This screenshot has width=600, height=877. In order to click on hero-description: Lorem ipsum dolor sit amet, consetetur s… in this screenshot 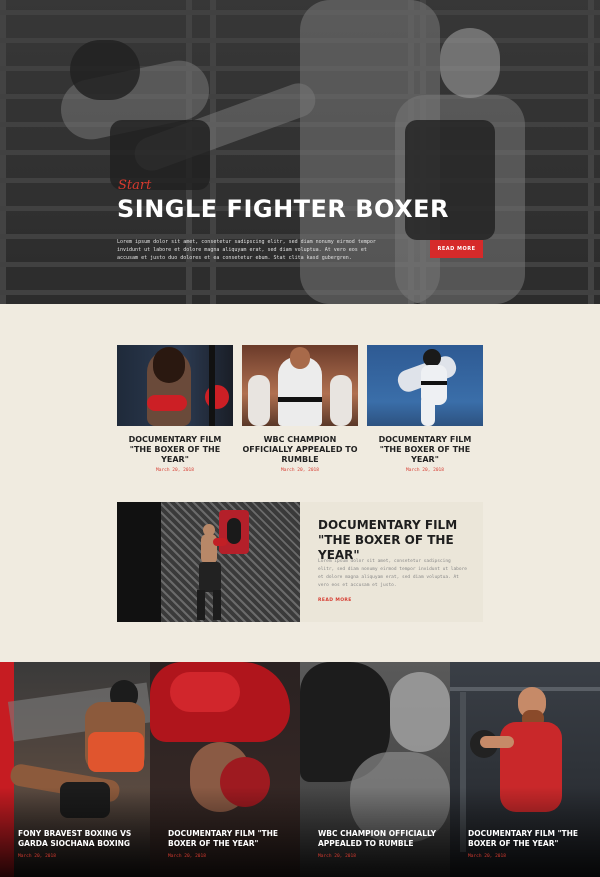, I will do `click(246, 250)`.